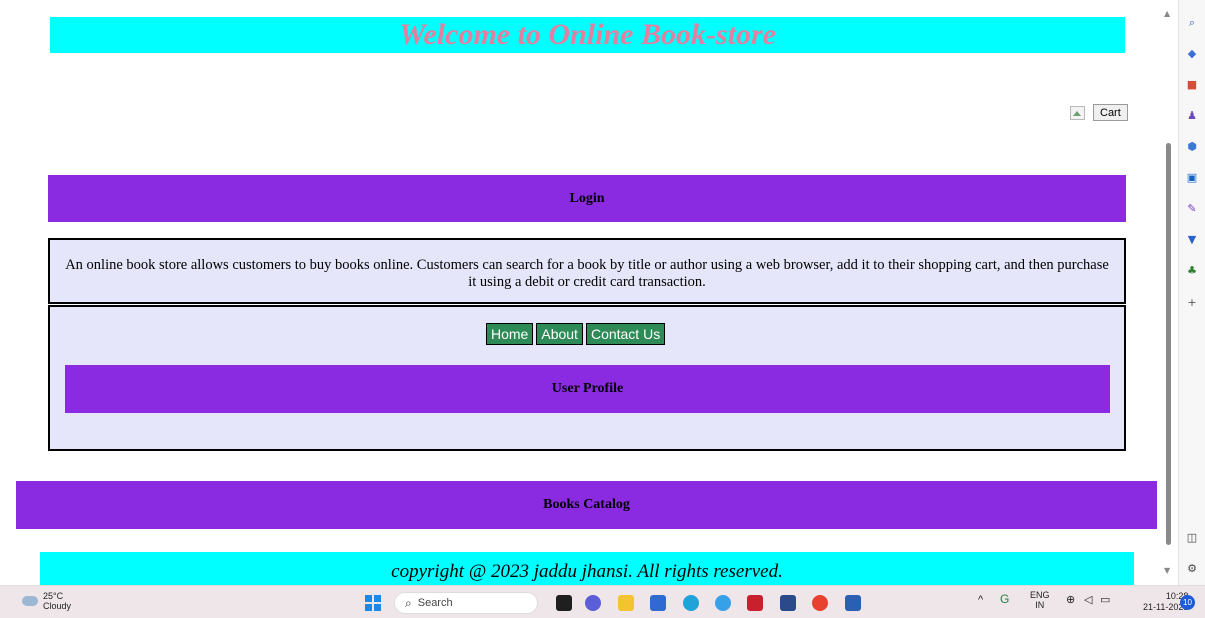 The image size is (1205, 618). Describe the element at coordinates (691, 603) in the screenshot. I see `edge-browser-icon` at that location.